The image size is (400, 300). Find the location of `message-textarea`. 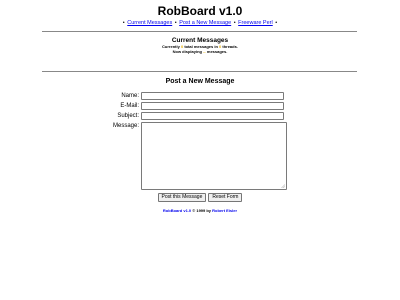

message-textarea is located at coordinates (214, 156).